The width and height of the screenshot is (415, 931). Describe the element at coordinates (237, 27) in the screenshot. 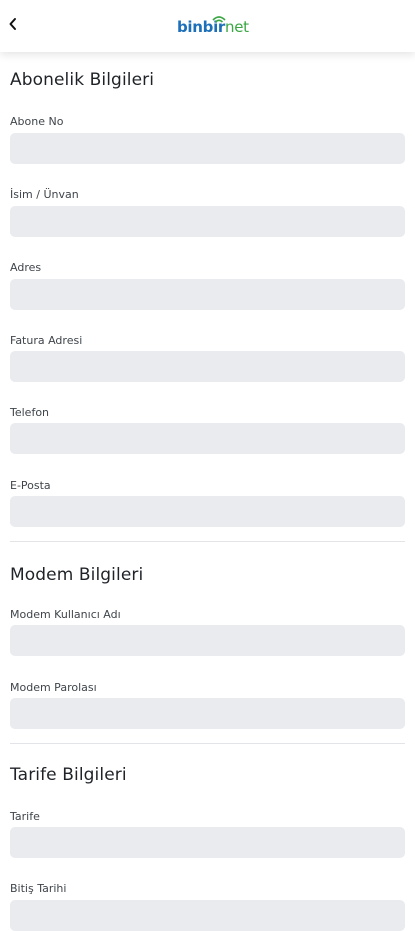

I see `logo-text-net: net` at that location.